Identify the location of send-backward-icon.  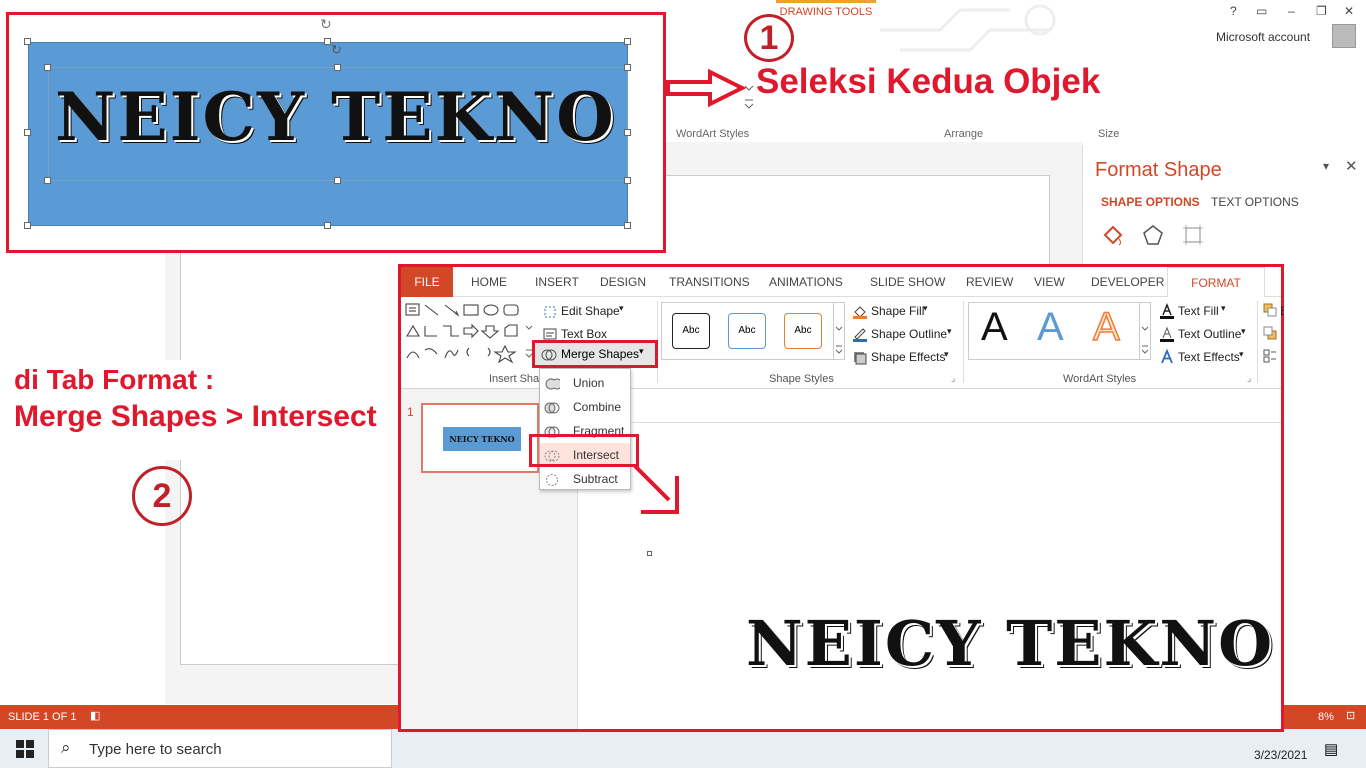
(1270, 333).